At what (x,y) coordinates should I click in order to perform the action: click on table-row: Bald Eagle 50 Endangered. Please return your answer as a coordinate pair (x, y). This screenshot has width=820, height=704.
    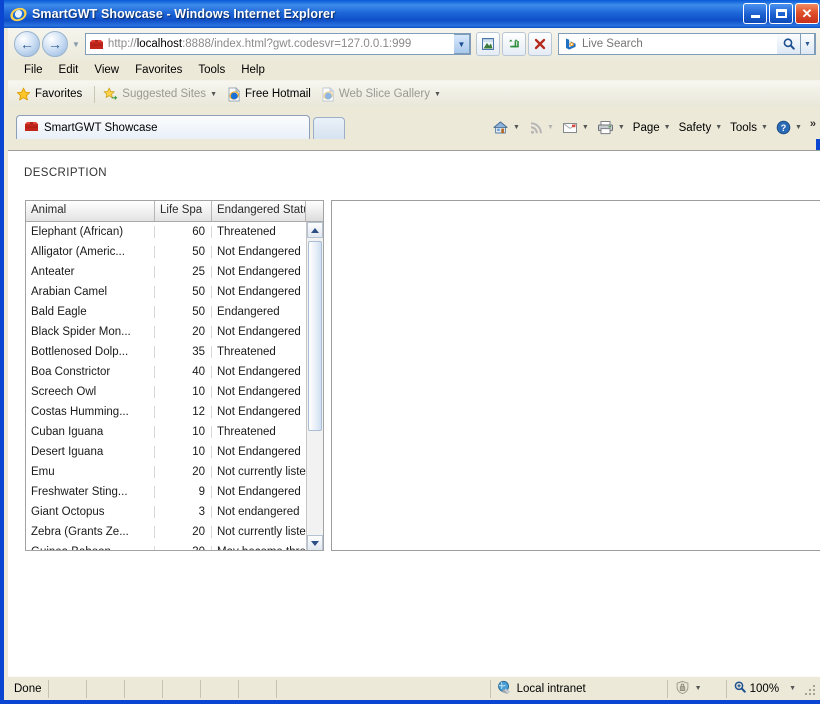
    Looking at the image, I should click on (166, 312).